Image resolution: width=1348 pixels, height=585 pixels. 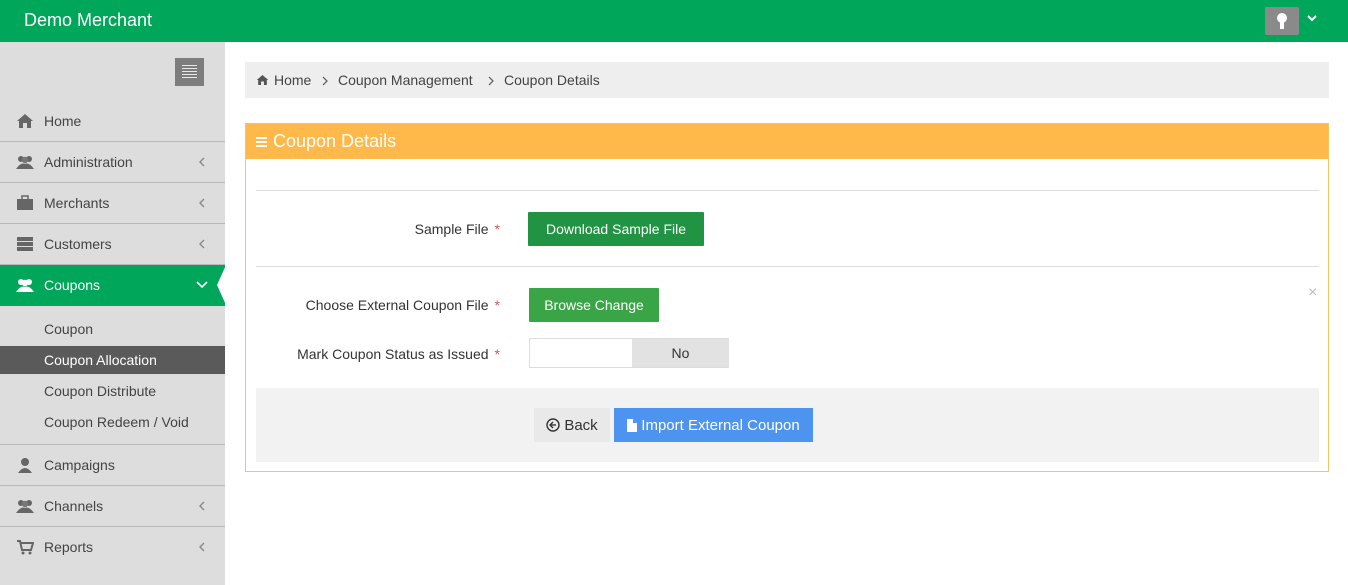 I want to click on hamburger-icon, so click(x=189, y=72).